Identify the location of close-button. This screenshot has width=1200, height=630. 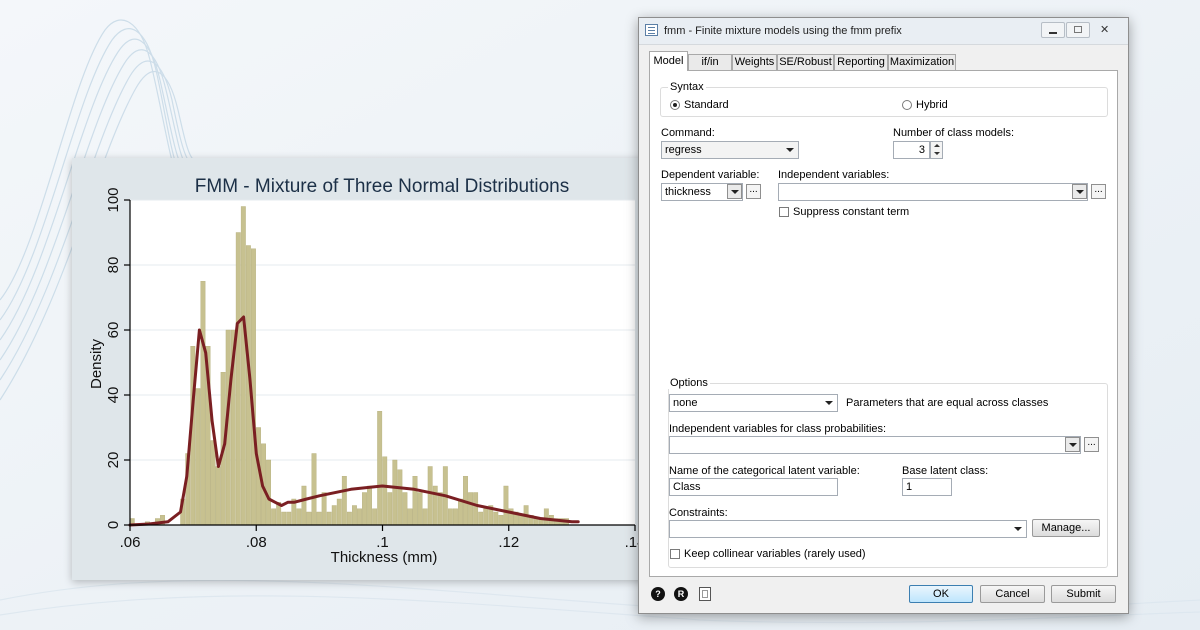
(1106, 30).